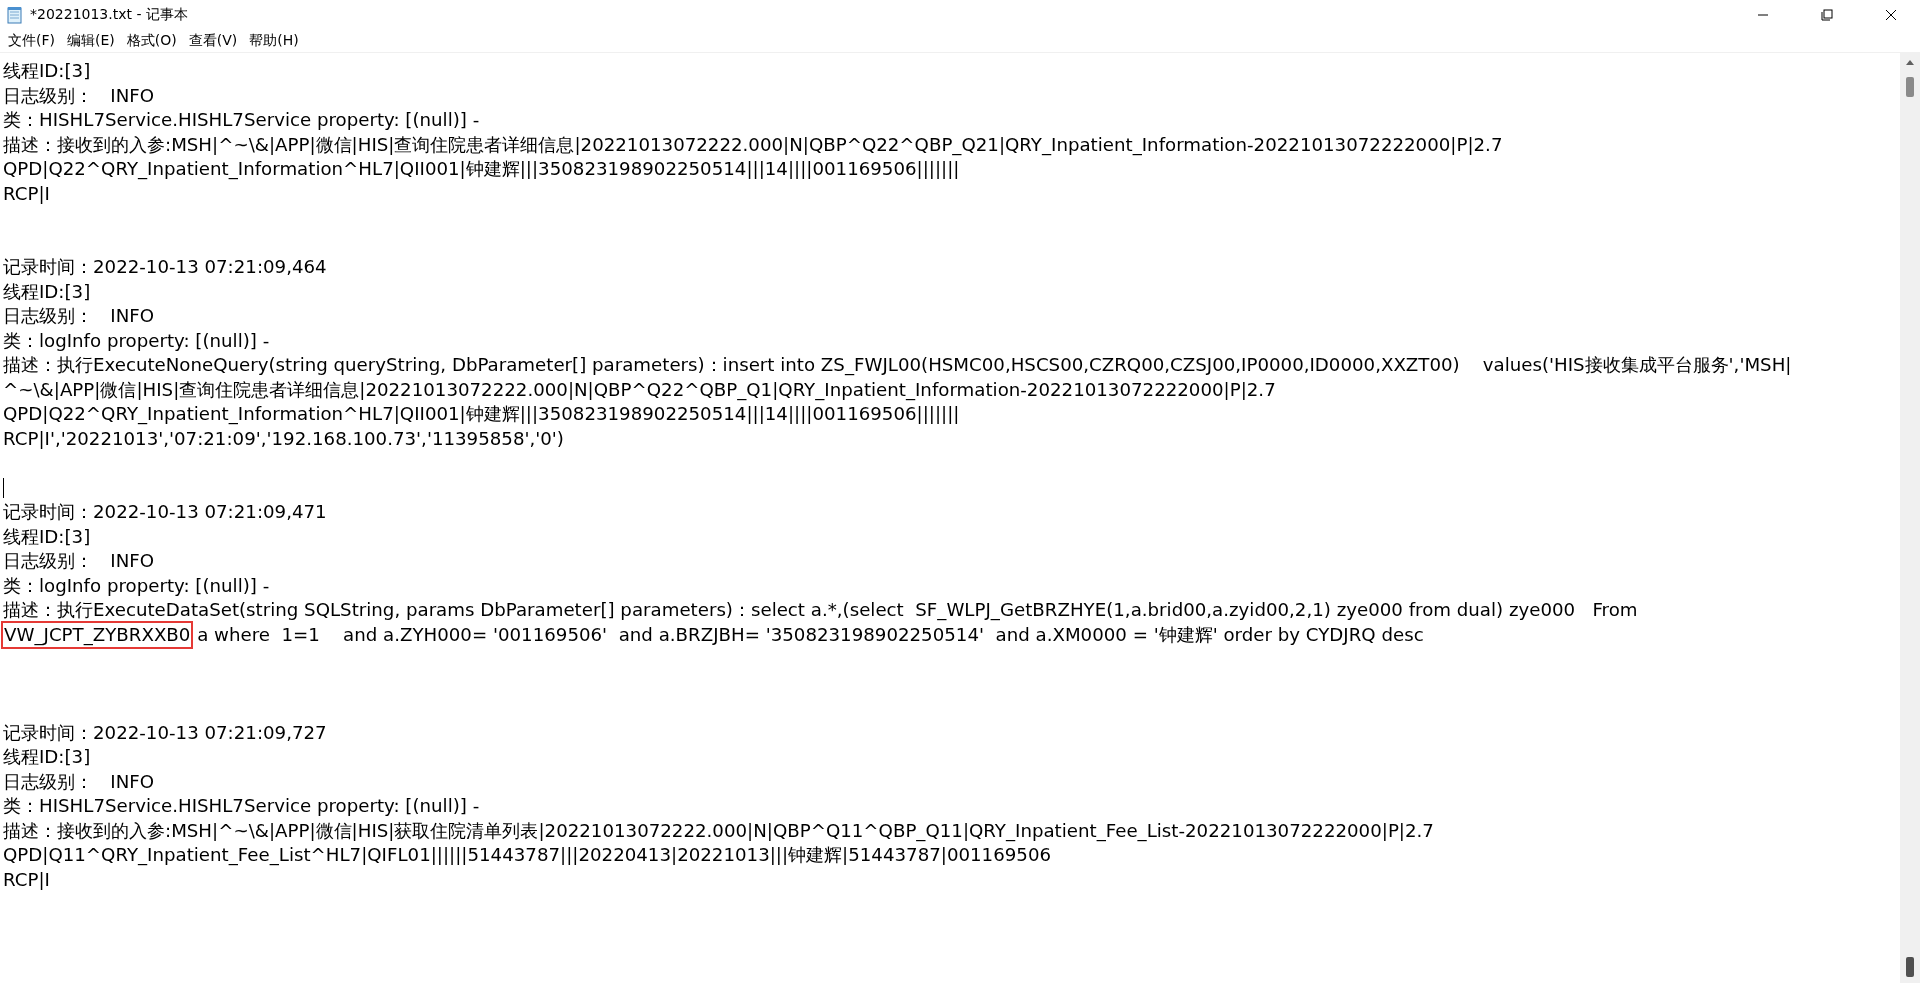  I want to click on menu-item: 文件(F), so click(31, 41).